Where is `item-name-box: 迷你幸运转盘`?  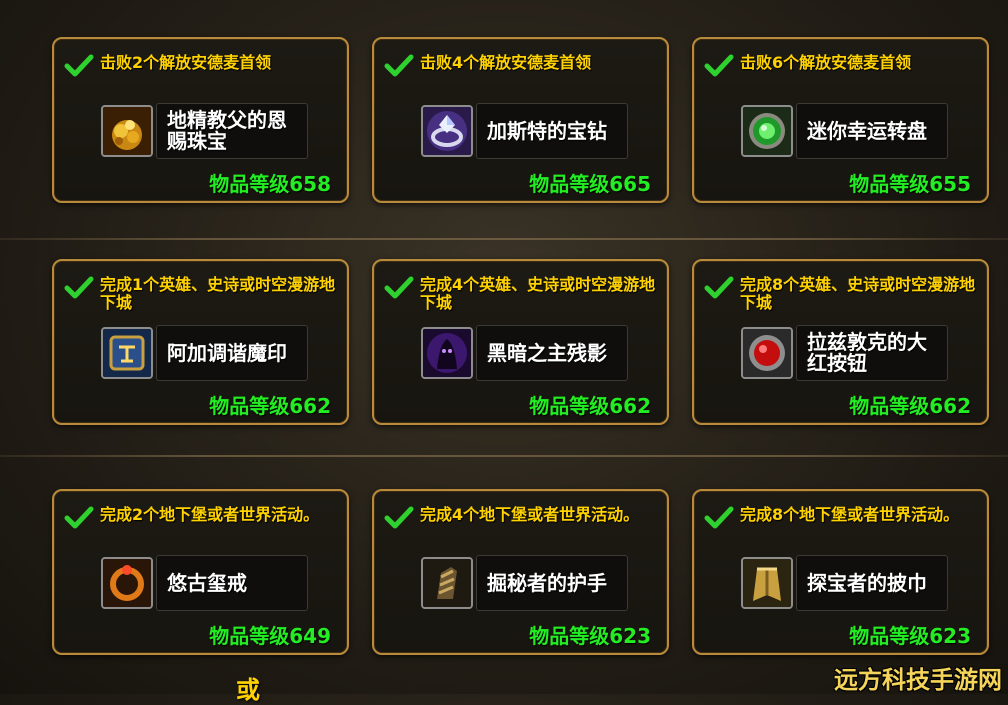 item-name-box: 迷你幸运转盘 is located at coordinates (872, 131).